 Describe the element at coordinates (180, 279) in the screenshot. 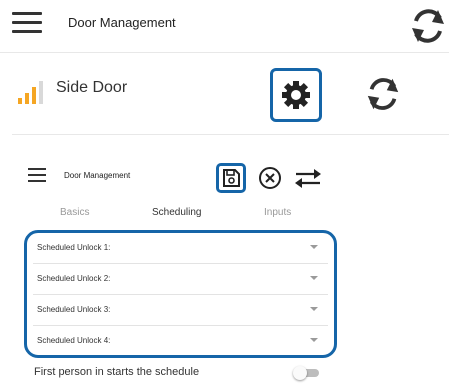

I see `scheduled-unlock-2-select: Scheduled Unlock 2:` at that location.